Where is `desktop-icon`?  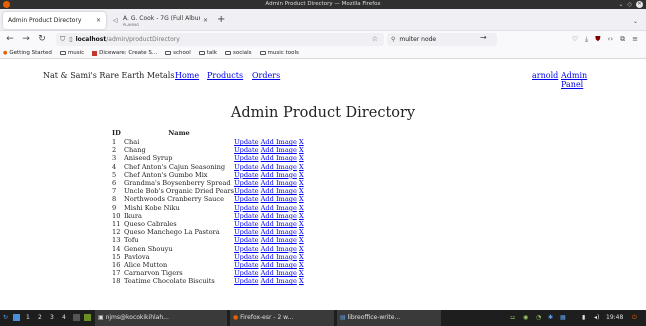 desktop-icon is located at coordinates (16, 318).